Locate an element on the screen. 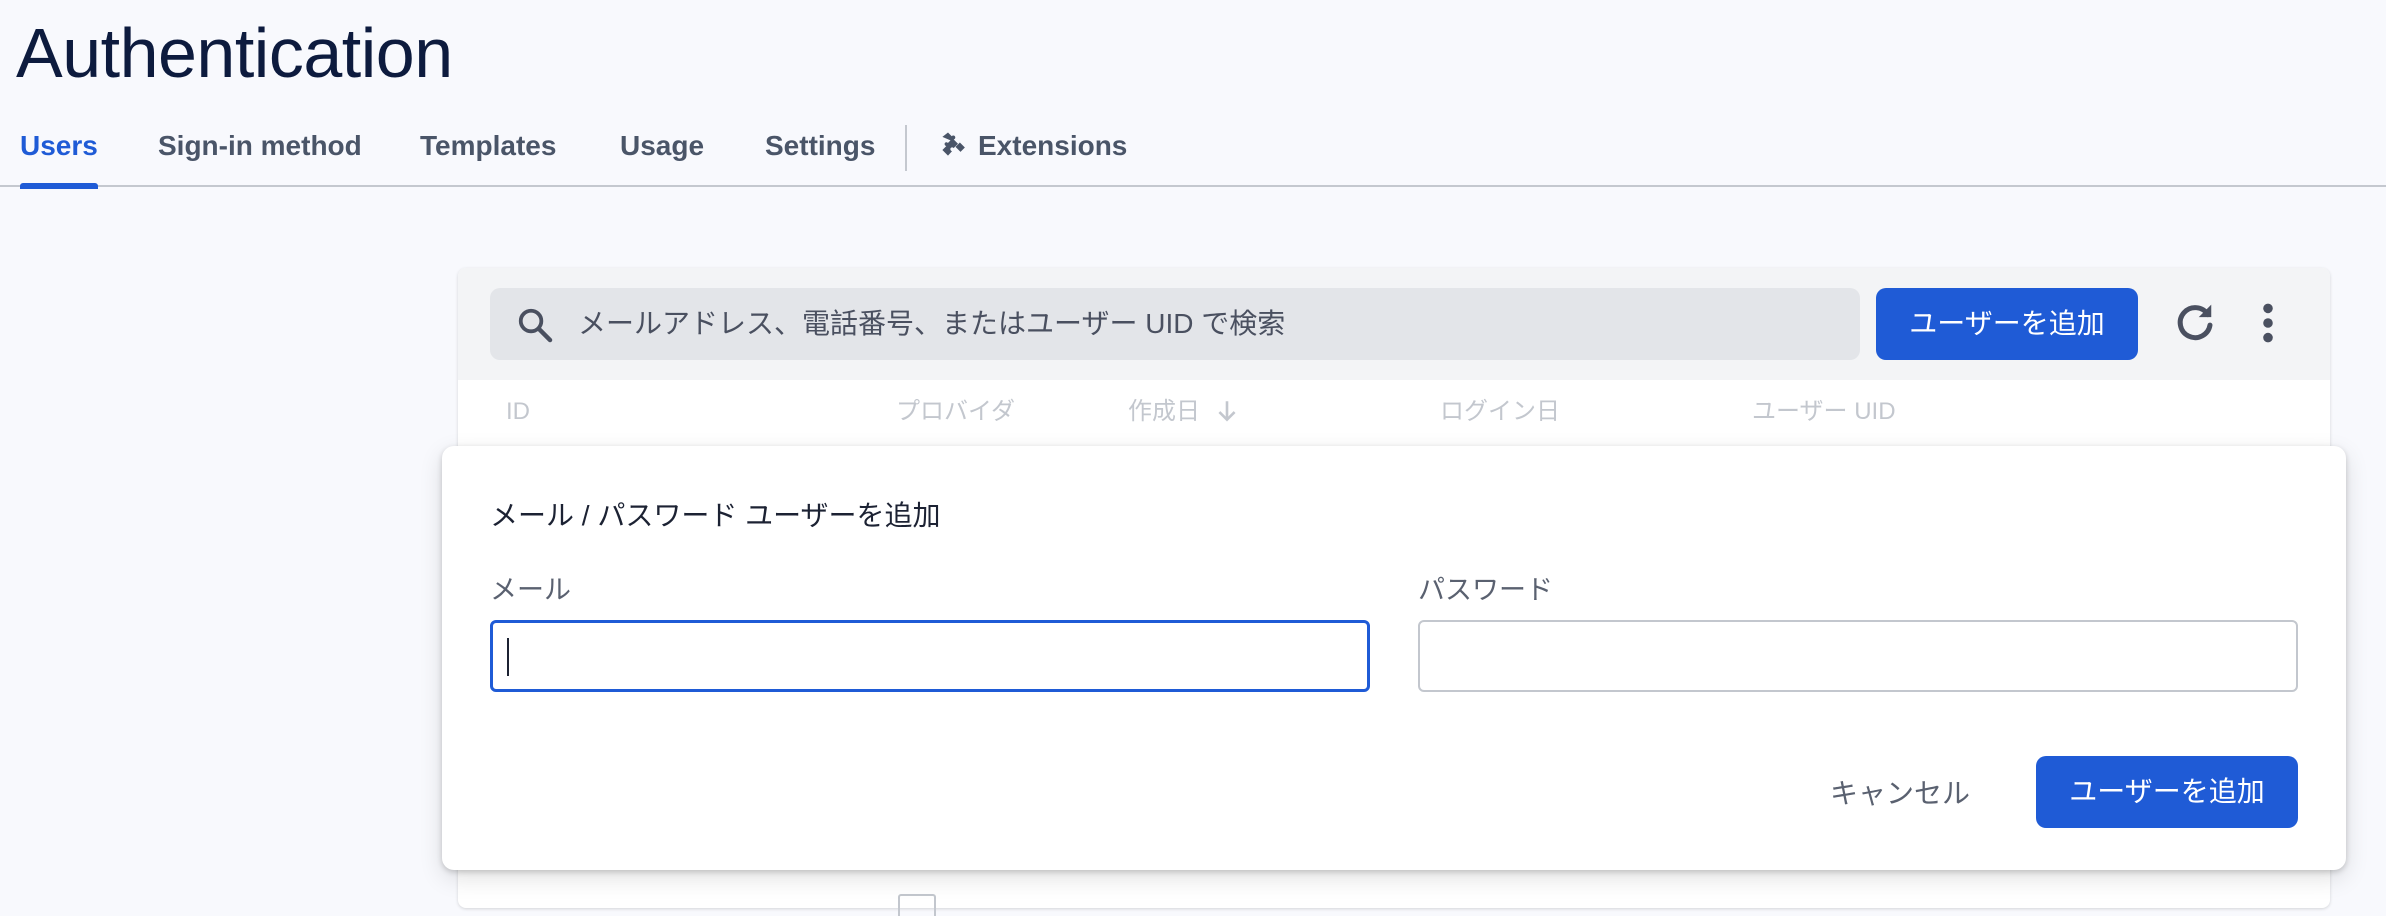 This screenshot has width=2386, height=916. column-header-created-label: 作成日 is located at coordinates (1164, 411).